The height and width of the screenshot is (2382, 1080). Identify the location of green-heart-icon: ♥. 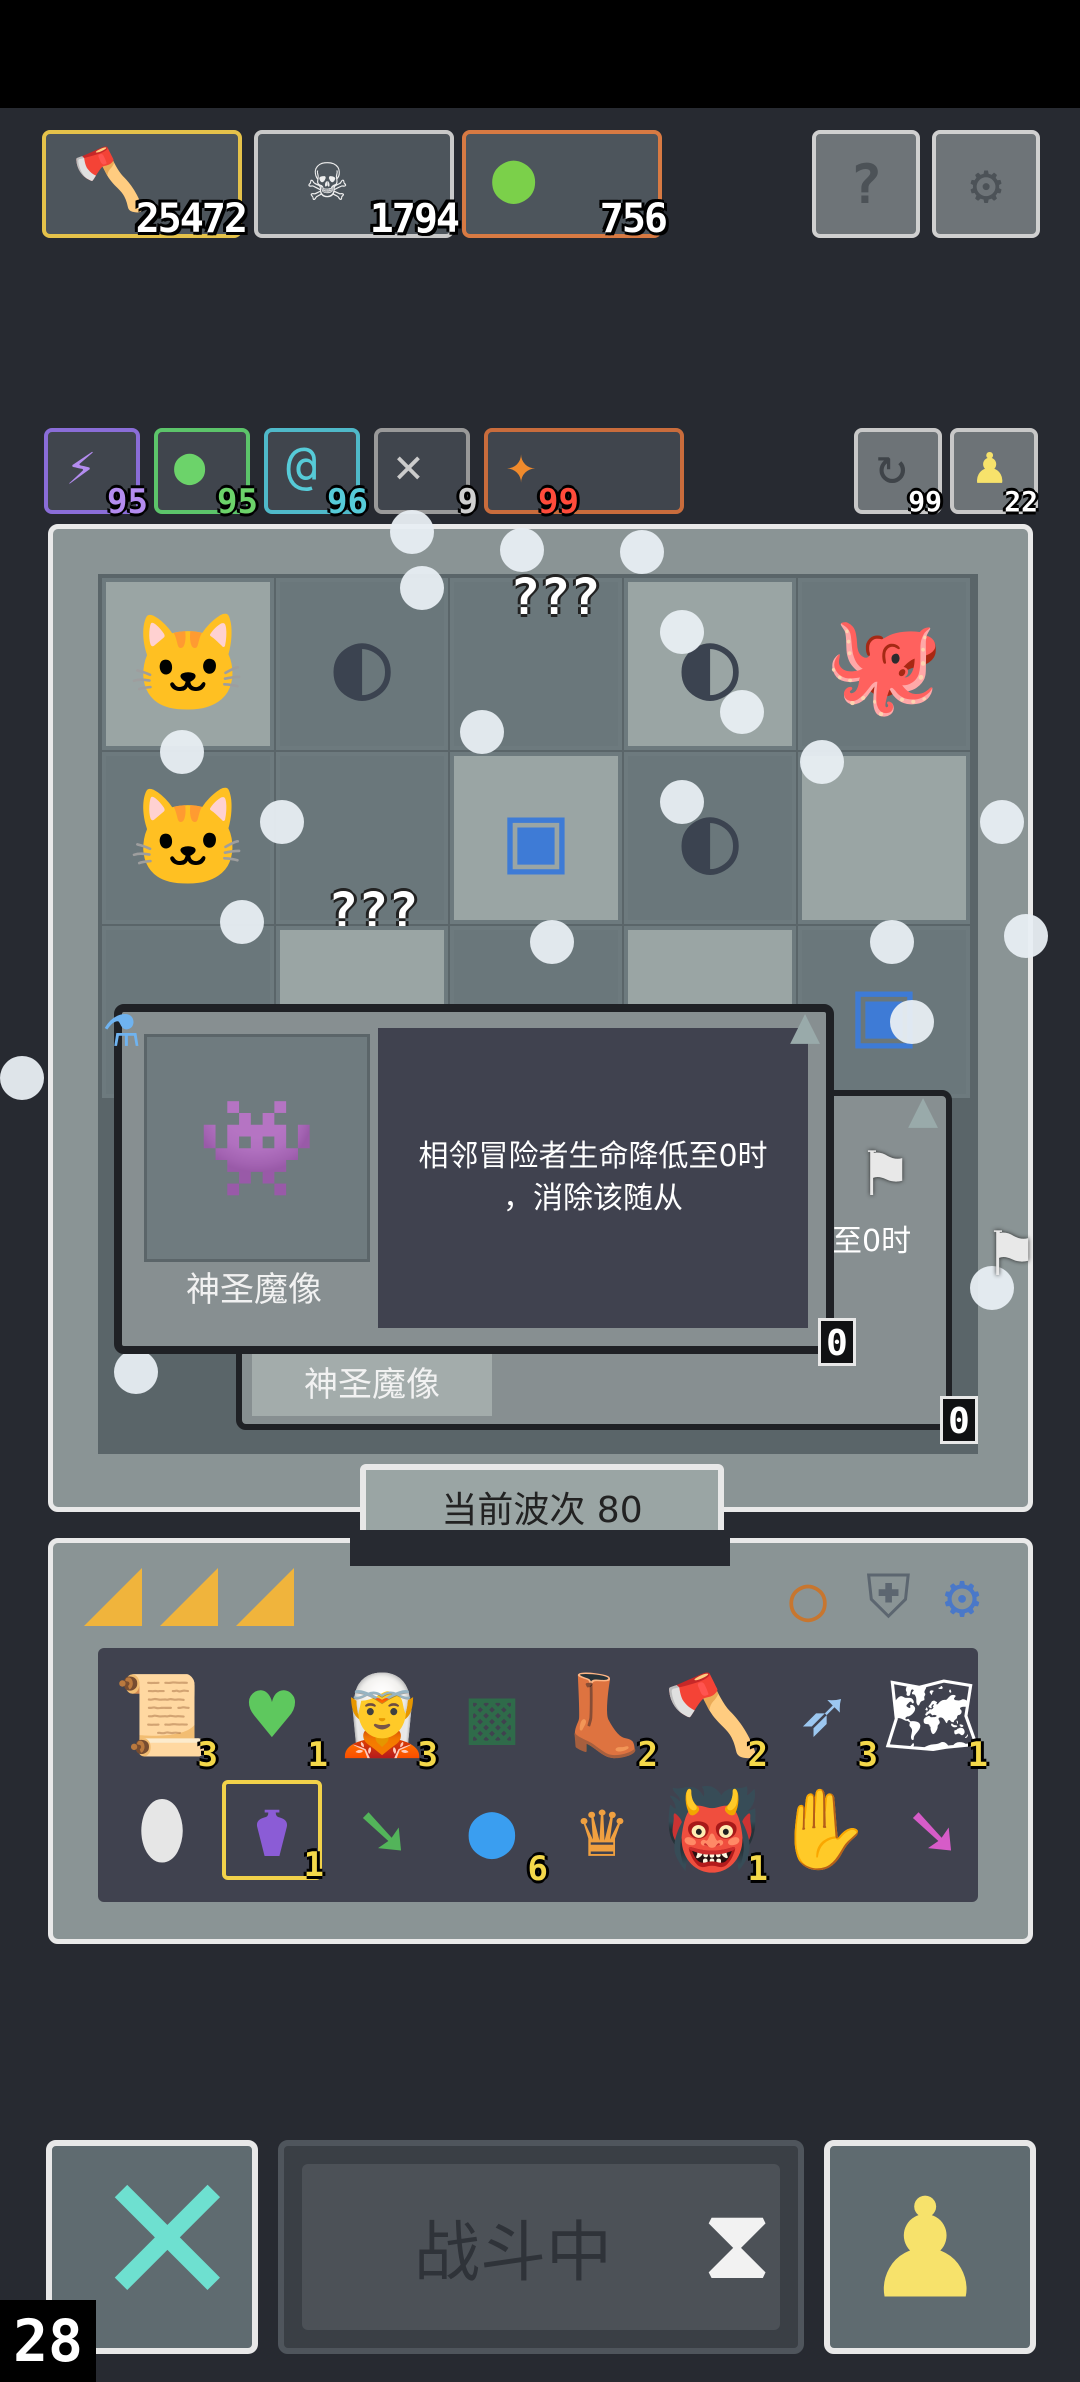
(272, 1716).